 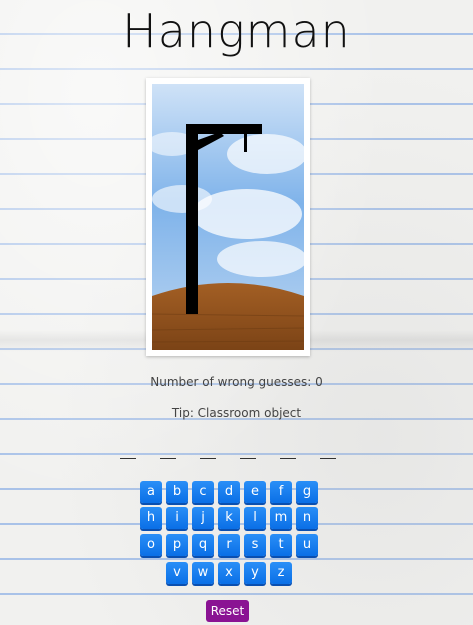 I want to click on key-m: m, so click(x=281, y=518).